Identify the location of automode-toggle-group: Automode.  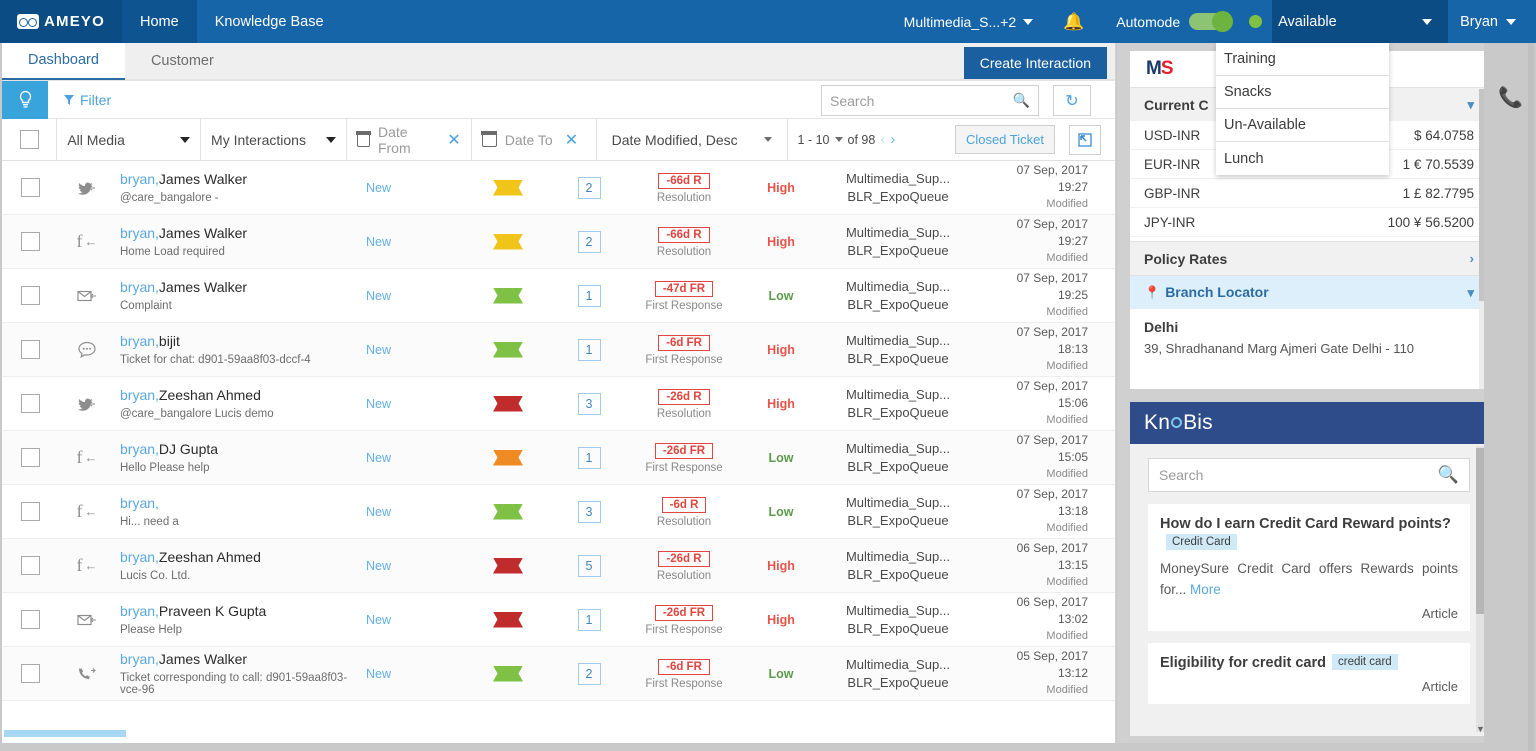
(1168, 21).